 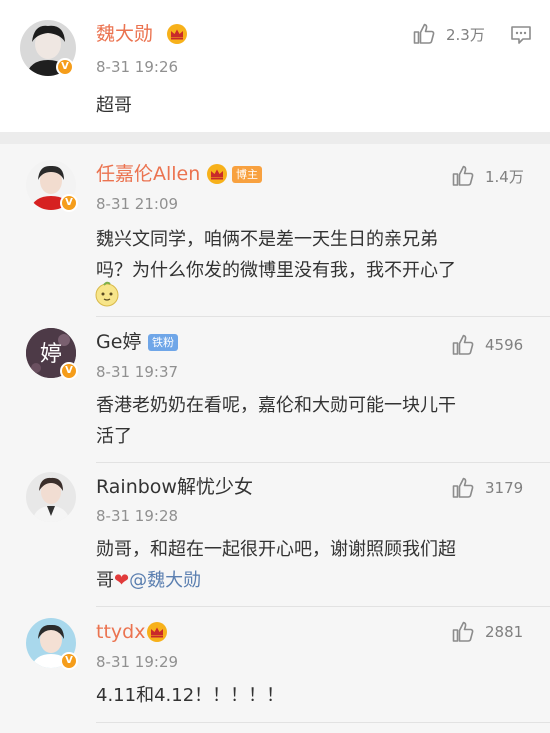 I want to click on comment-text: 哥❤@魏大勋, so click(x=149, y=580).